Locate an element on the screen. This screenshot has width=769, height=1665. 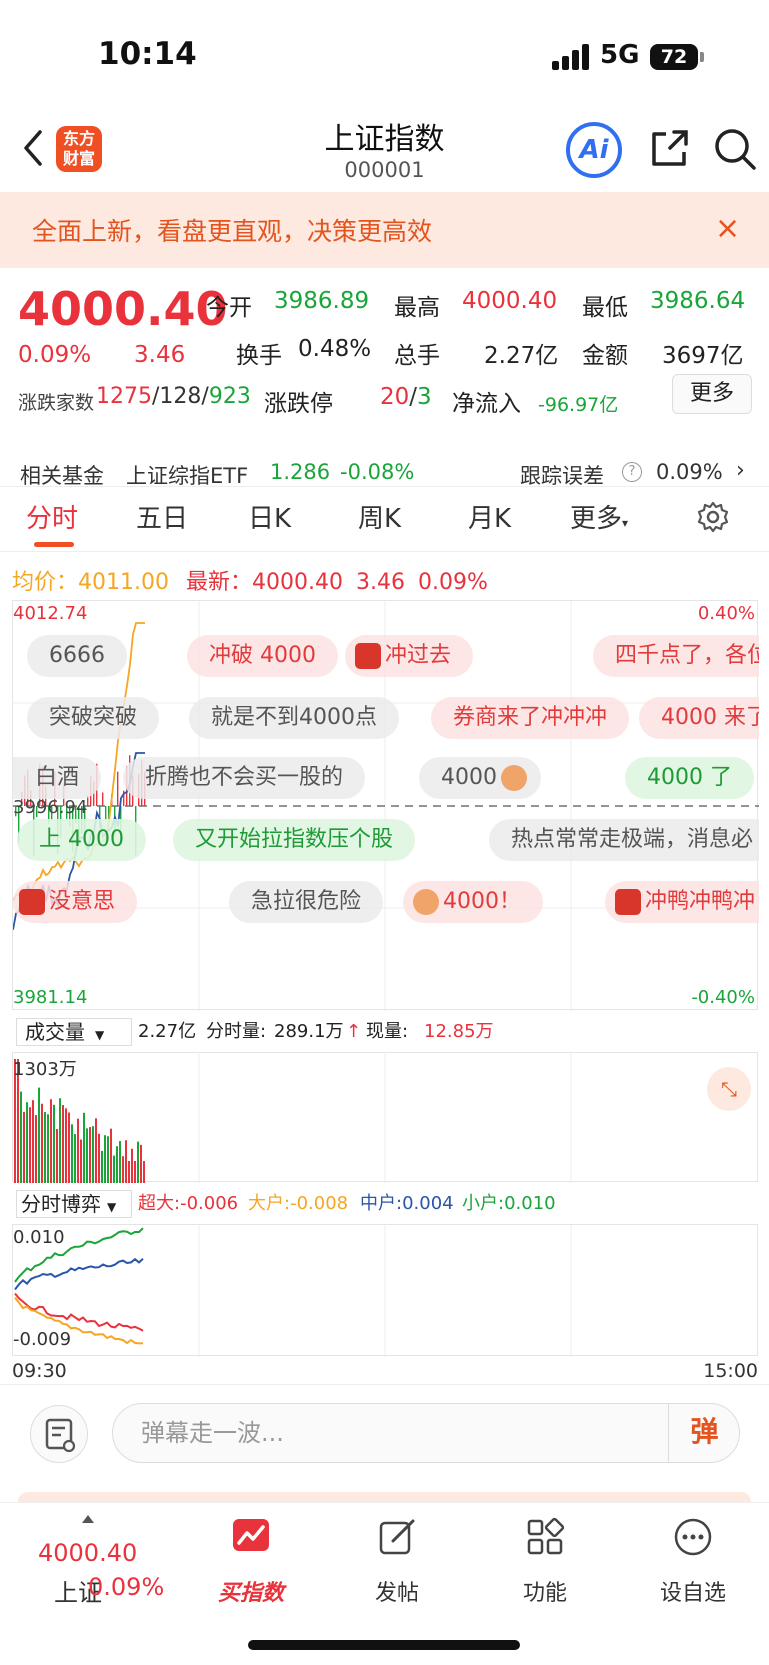
nav-buy-index: 买指数 is located at coordinates (251, 1562).